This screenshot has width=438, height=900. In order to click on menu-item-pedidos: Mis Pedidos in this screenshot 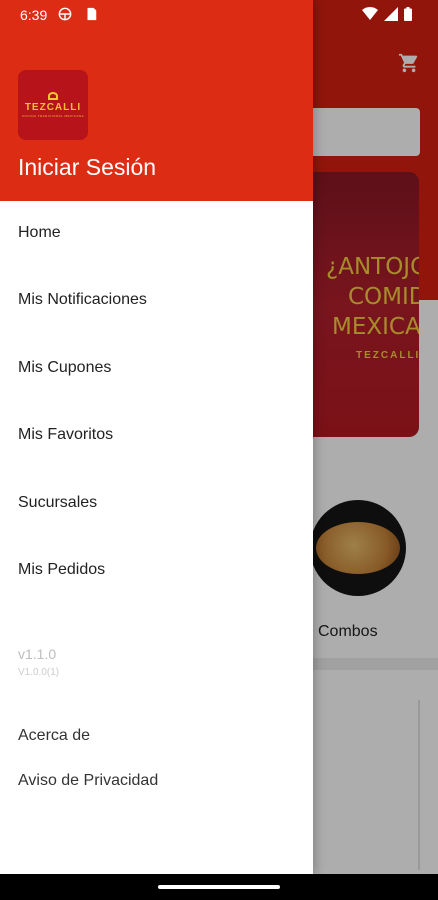, I will do `click(156, 570)`.